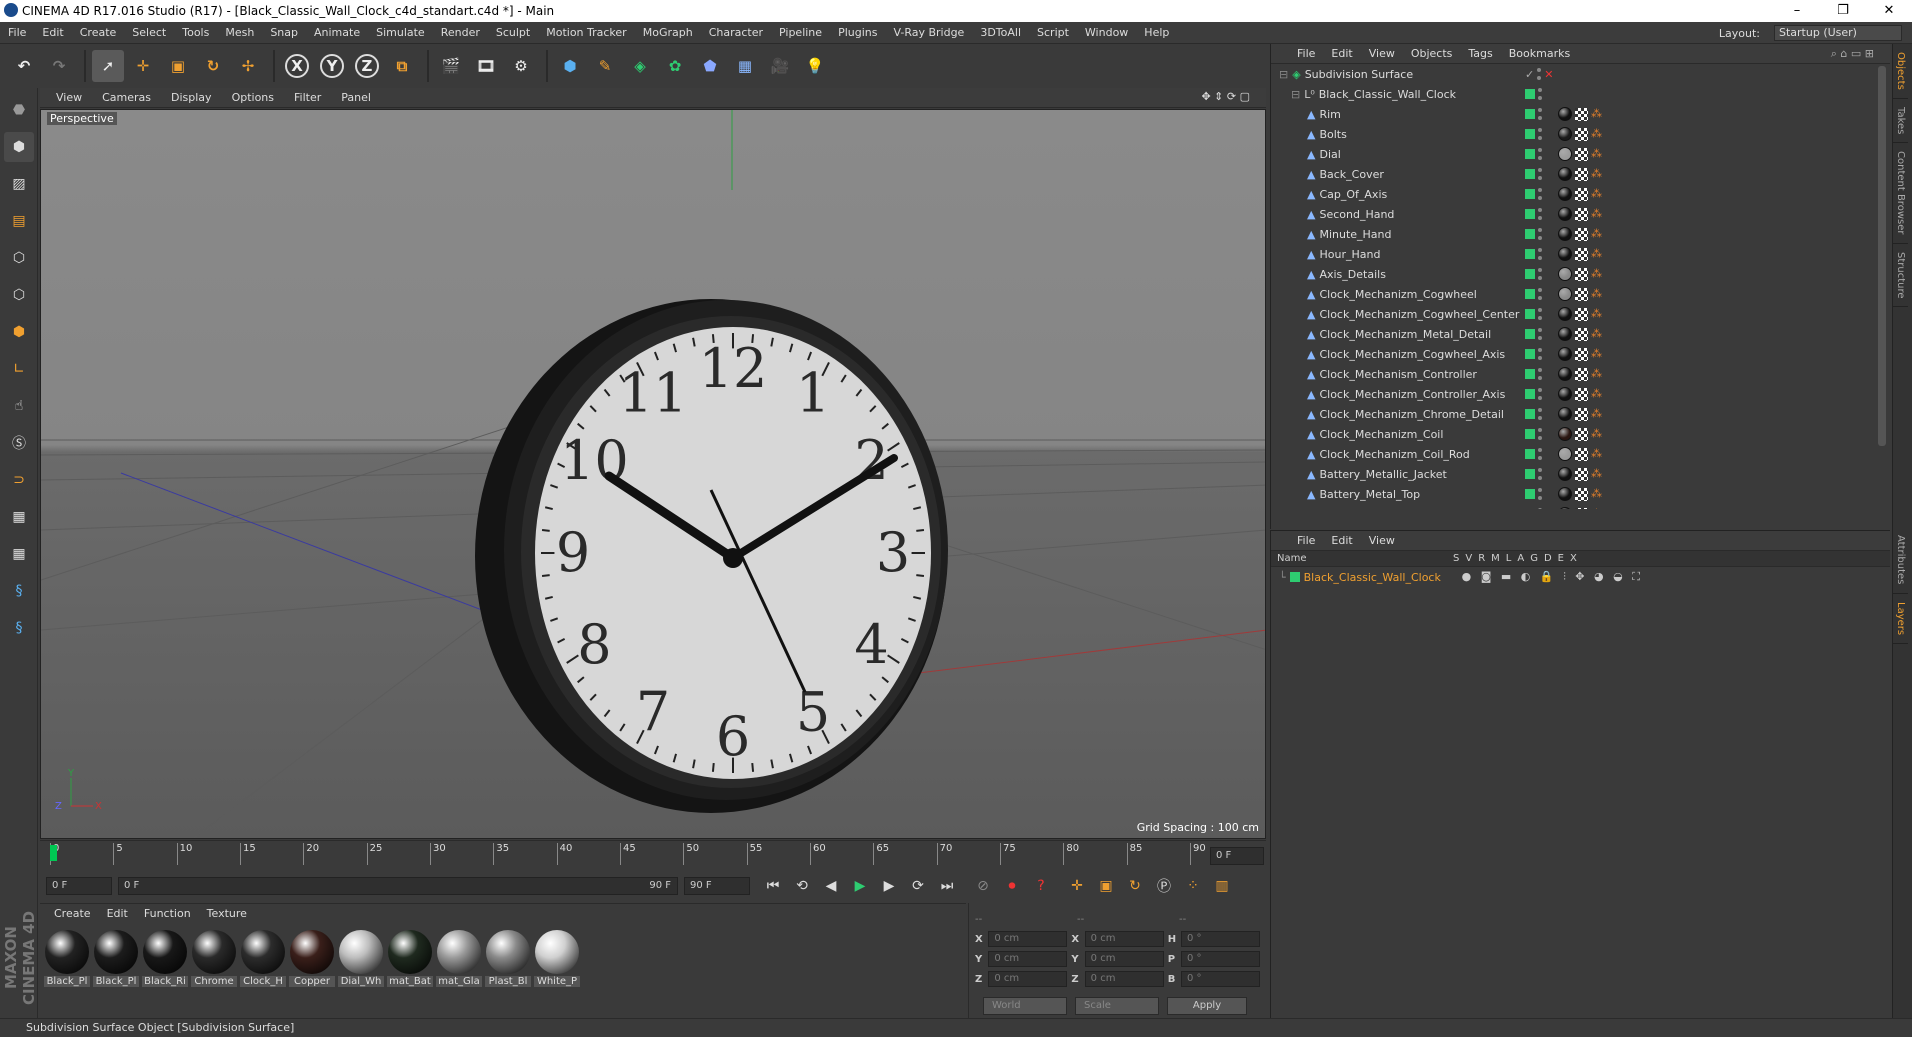 The width and height of the screenshot is (1912, 1037). I want to click on object-row: ▲ Back_Cover ⁂, so click(1580, 174).